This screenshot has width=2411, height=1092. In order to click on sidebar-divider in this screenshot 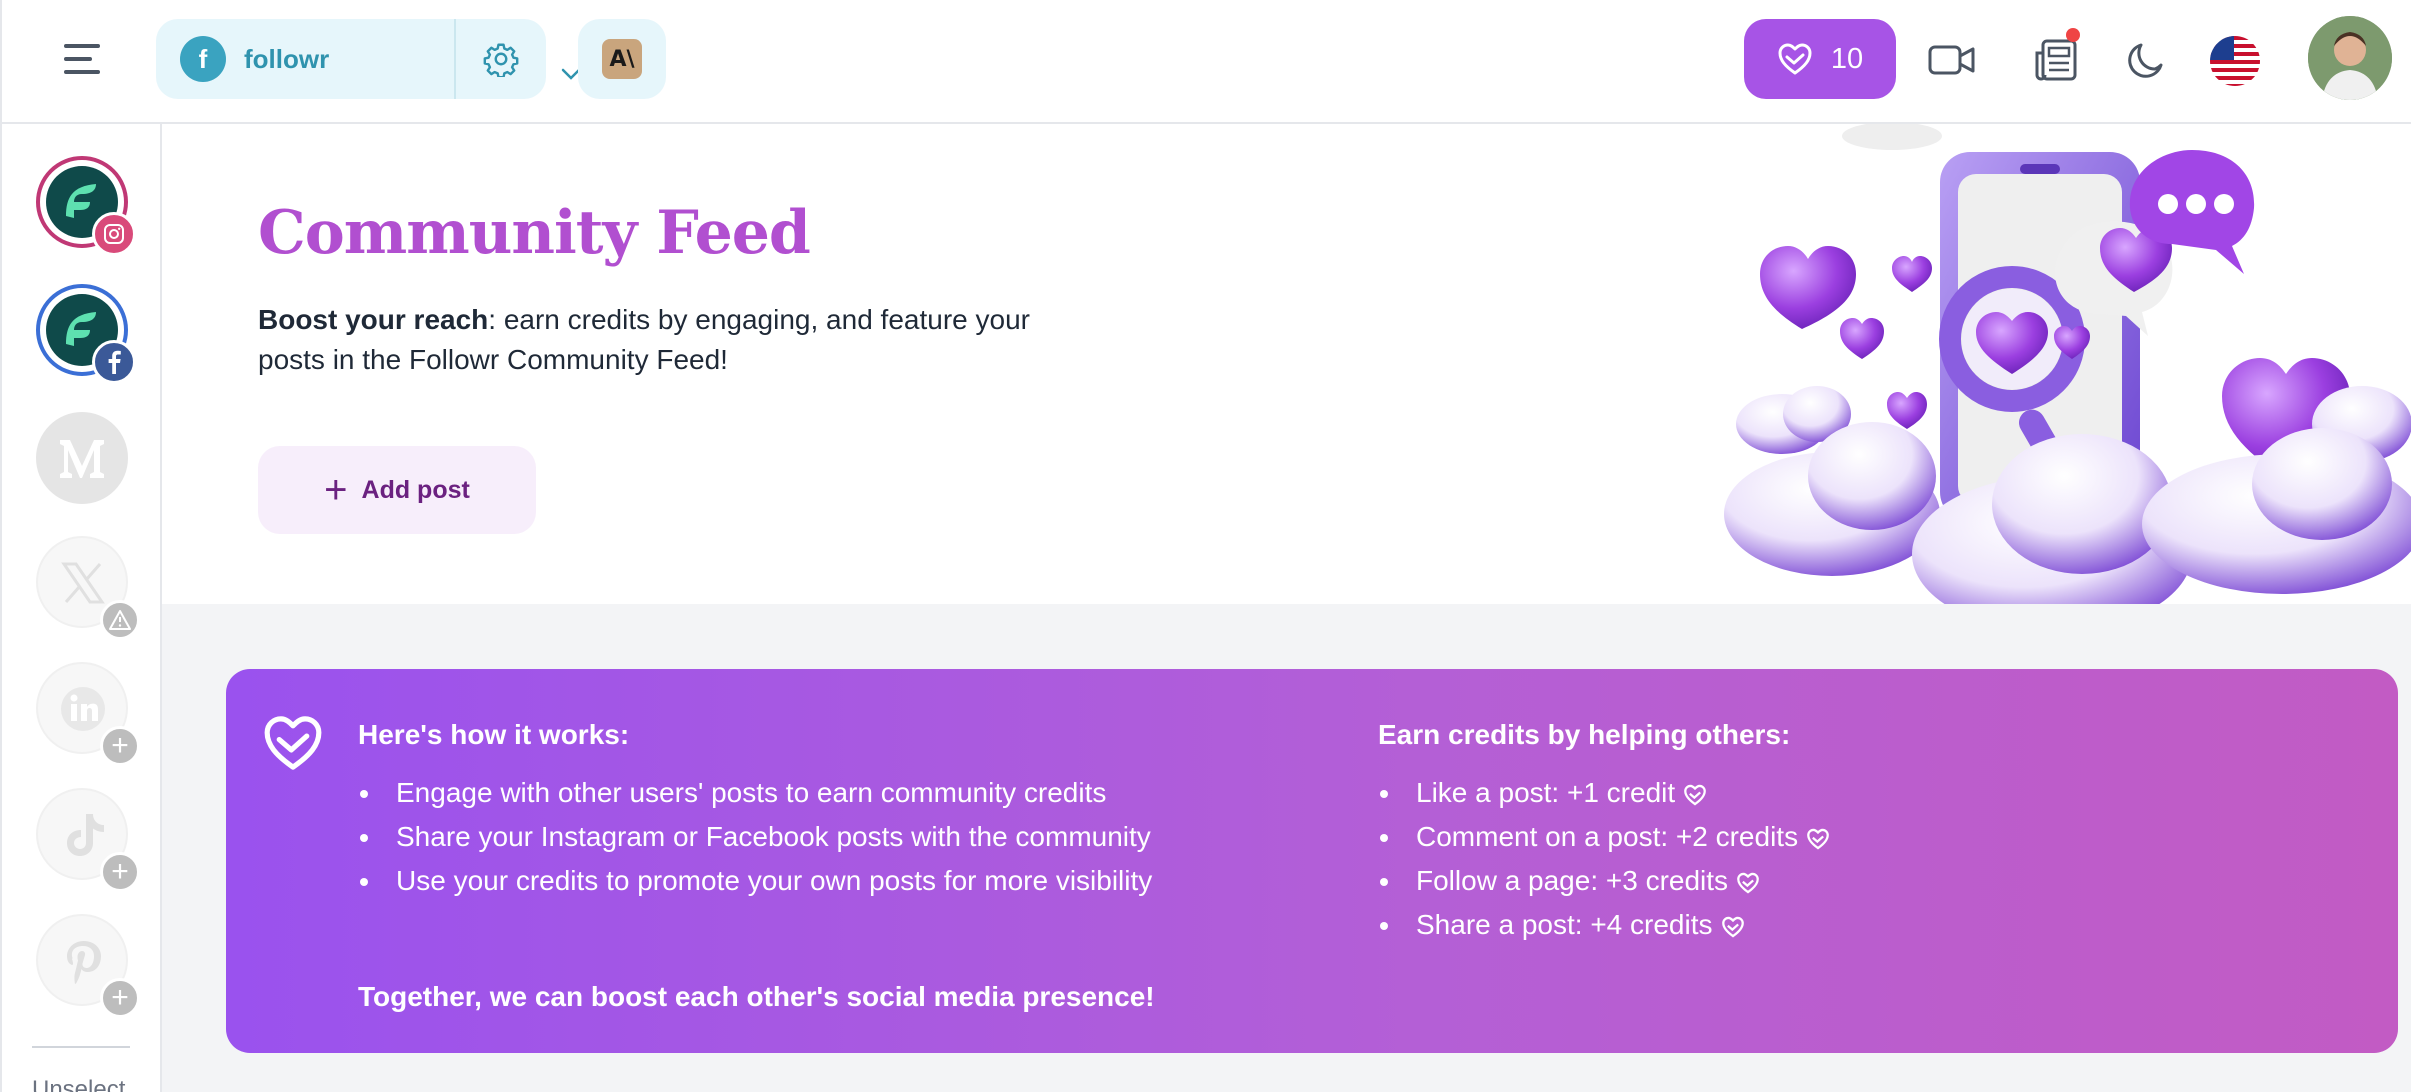, I will do `click(81, 1047)`.